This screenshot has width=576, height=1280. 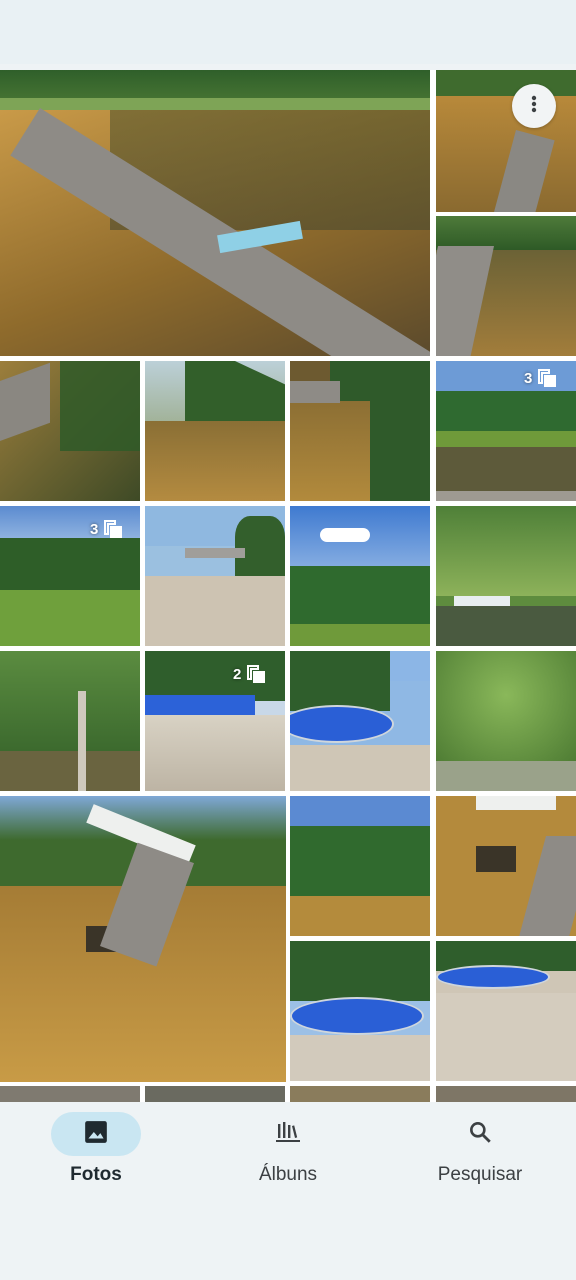 I want to click on photo-tile: 2, so click(x=215, y=721).